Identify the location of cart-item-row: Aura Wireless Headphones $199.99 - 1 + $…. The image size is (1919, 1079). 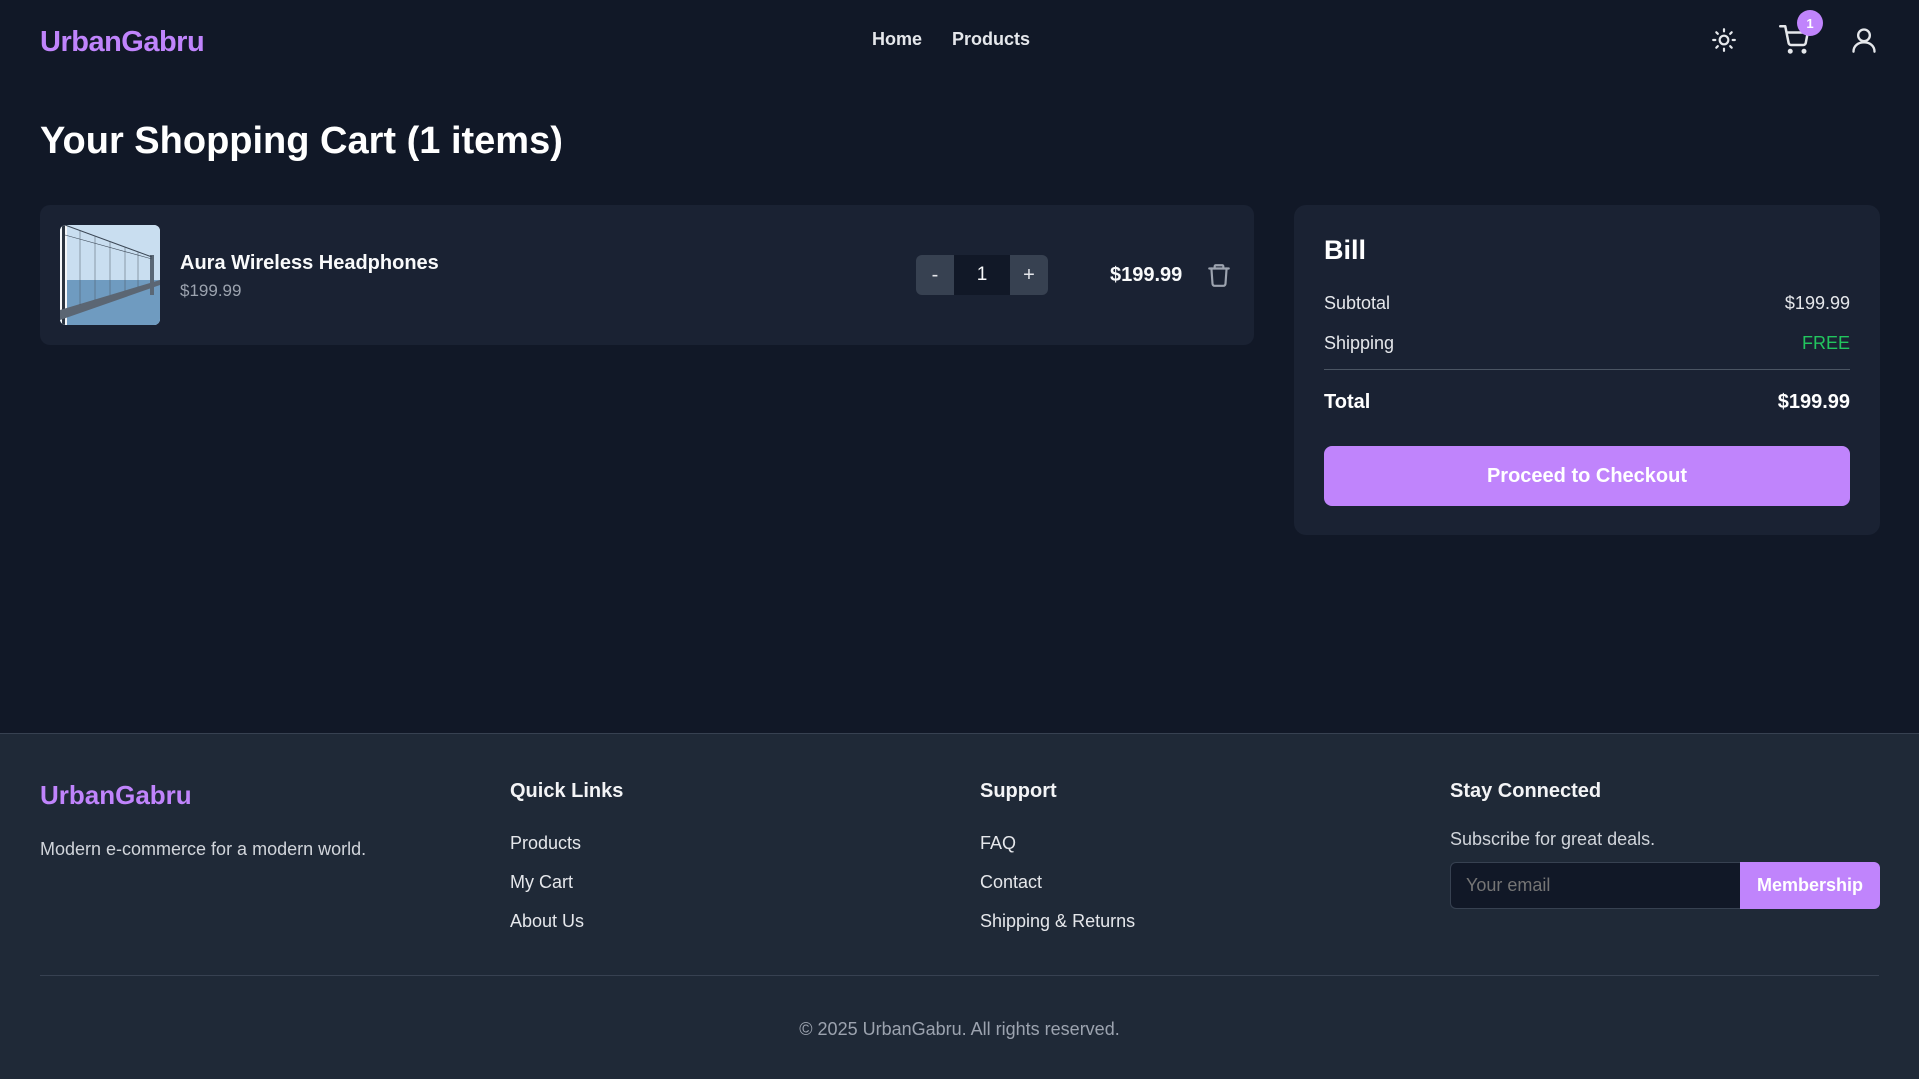
(647, 275).